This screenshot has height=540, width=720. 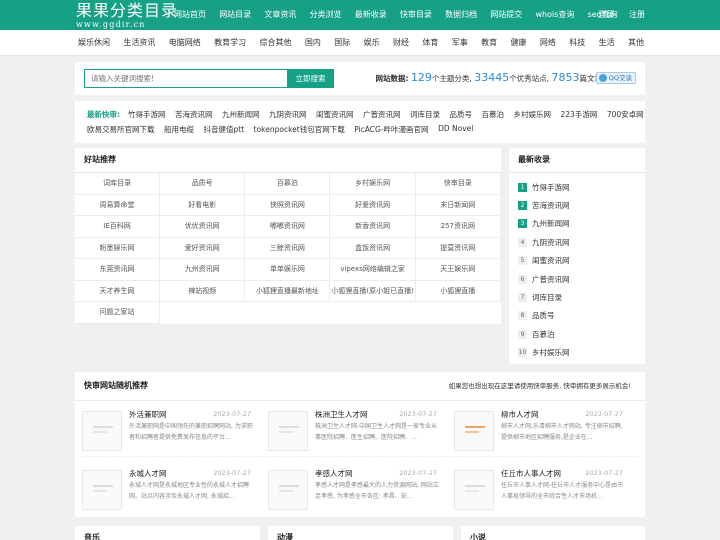 What do you see at coordinates (342, 43) in the screenshot?
I see `category-link: 国际` at bounding box center [342, 43].